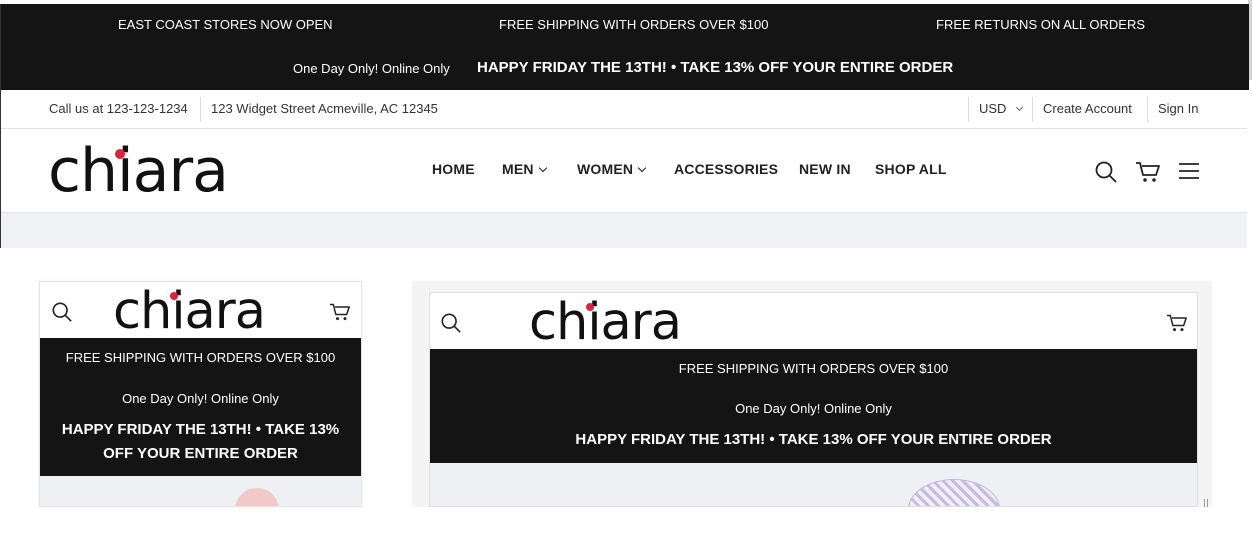 Image resolution: width=1252 pixels, height=544 pixels. What do you see at coordinates (200, 429) in the screenshot?
I see `preview-headline-line1: HAPPY FRIDAY THE 13TH! • TAKE 13%` at bounding box center [200, 429].